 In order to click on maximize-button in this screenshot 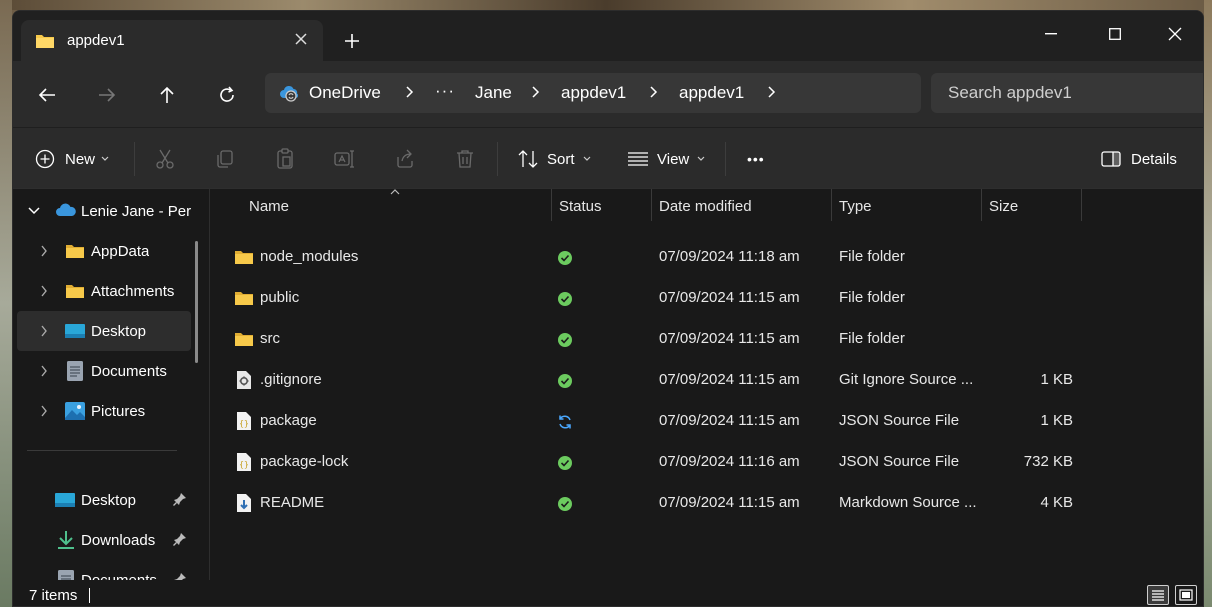, I will do `click(1115, 34)`.